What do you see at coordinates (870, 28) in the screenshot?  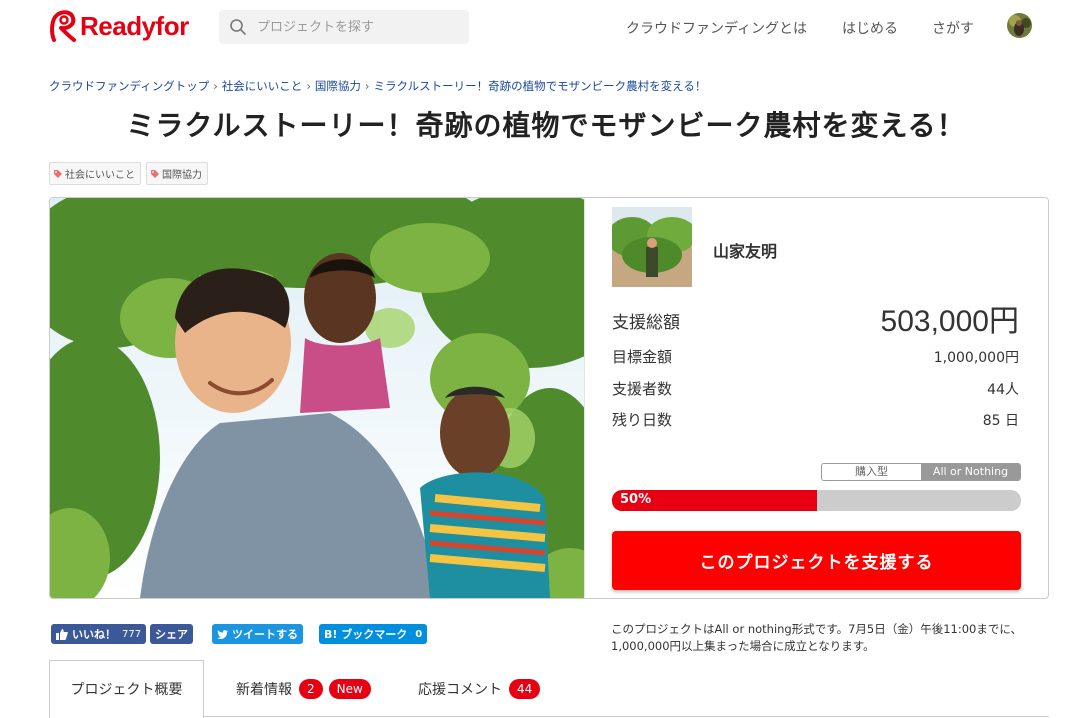 I see `nav-start: はじめる` at bounding box center [870, 28].